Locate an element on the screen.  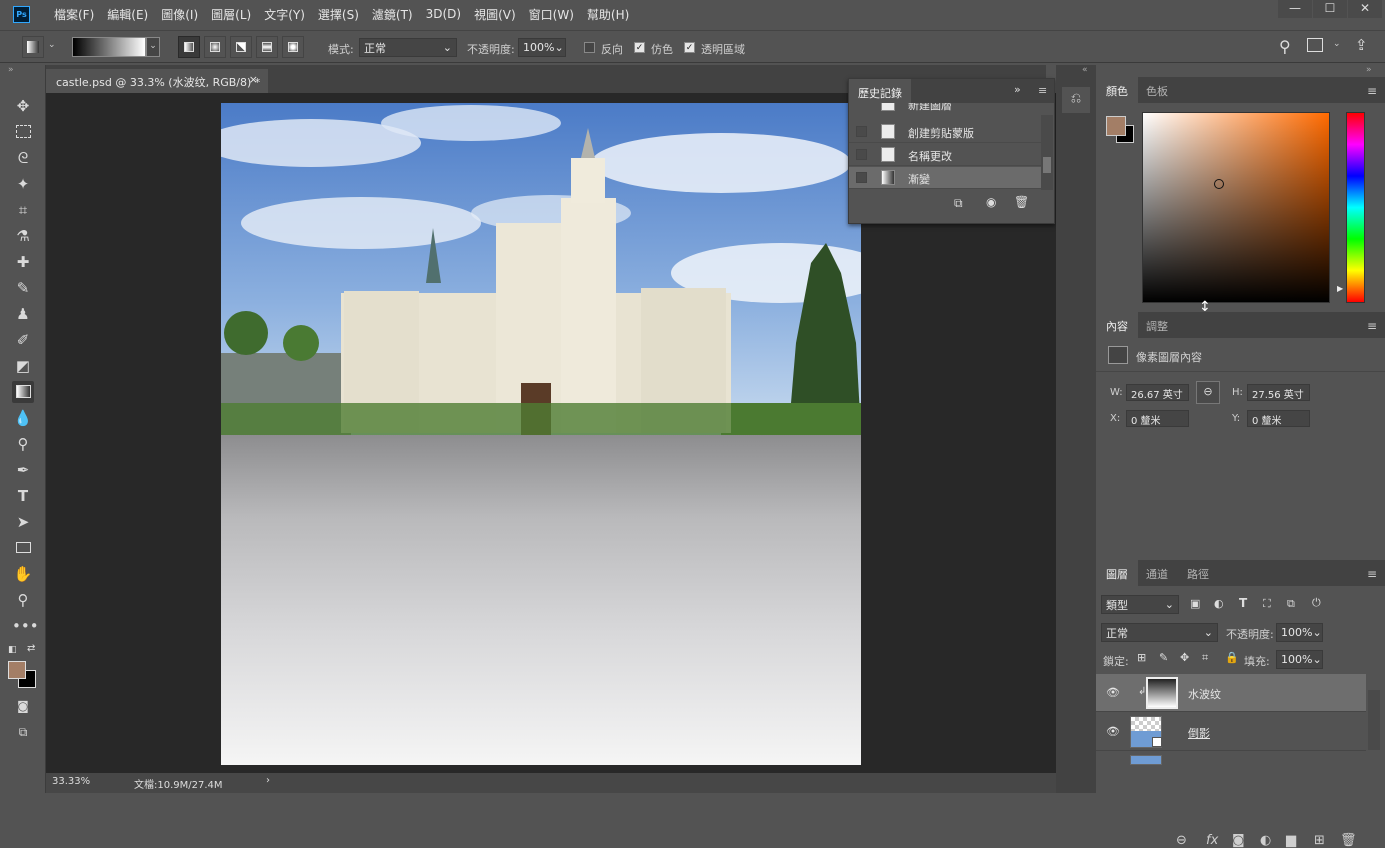
tab-paths: 路徑 is located at coordinates (1198, 573).